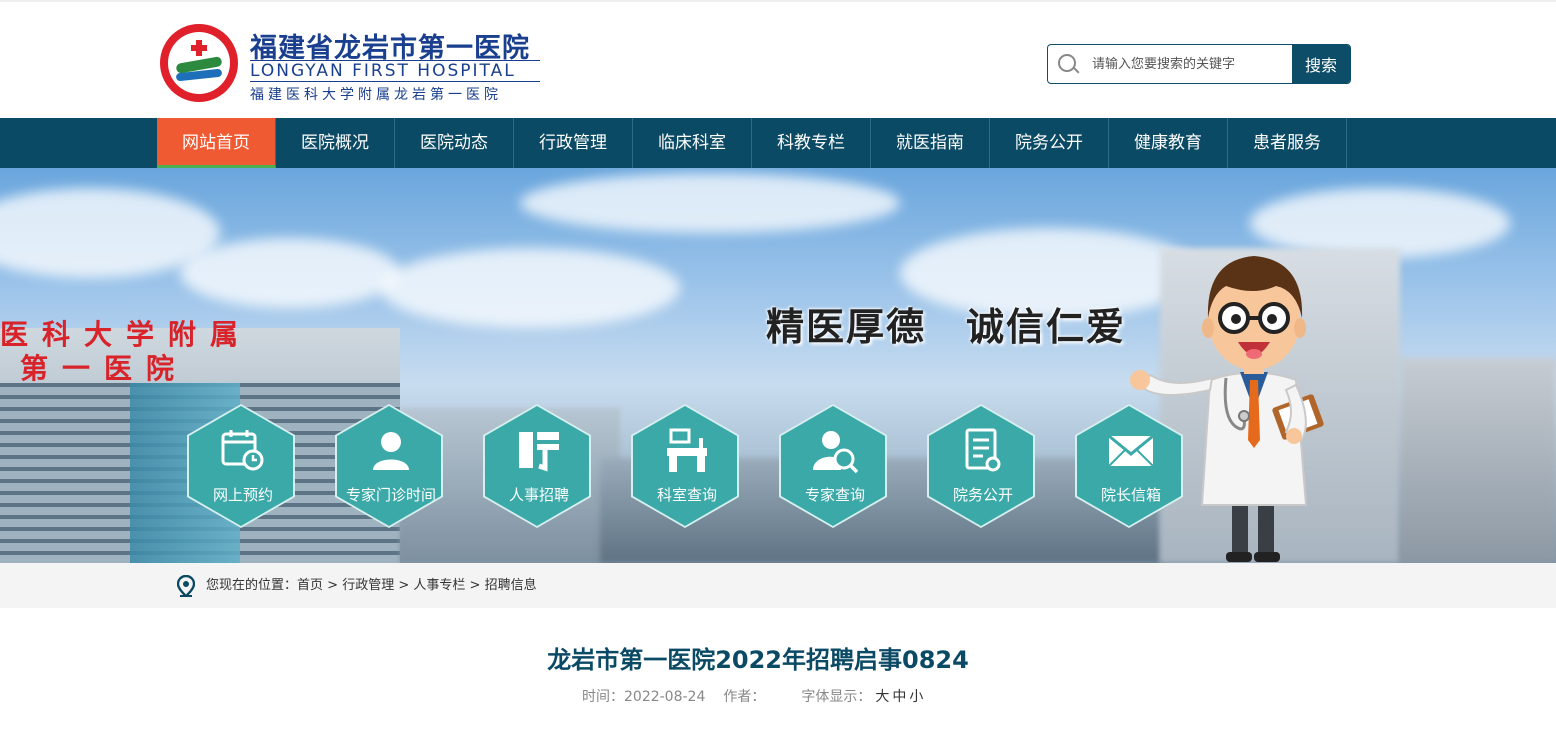 This screenshot has height=732, width=1556. Describe the element at coordinates (778, 585) in the screenshot. I see `breadcrumb-bar: 您现在的位置：首页 > 行政管理 > 人事专栏 > 招聘信息` at that location.